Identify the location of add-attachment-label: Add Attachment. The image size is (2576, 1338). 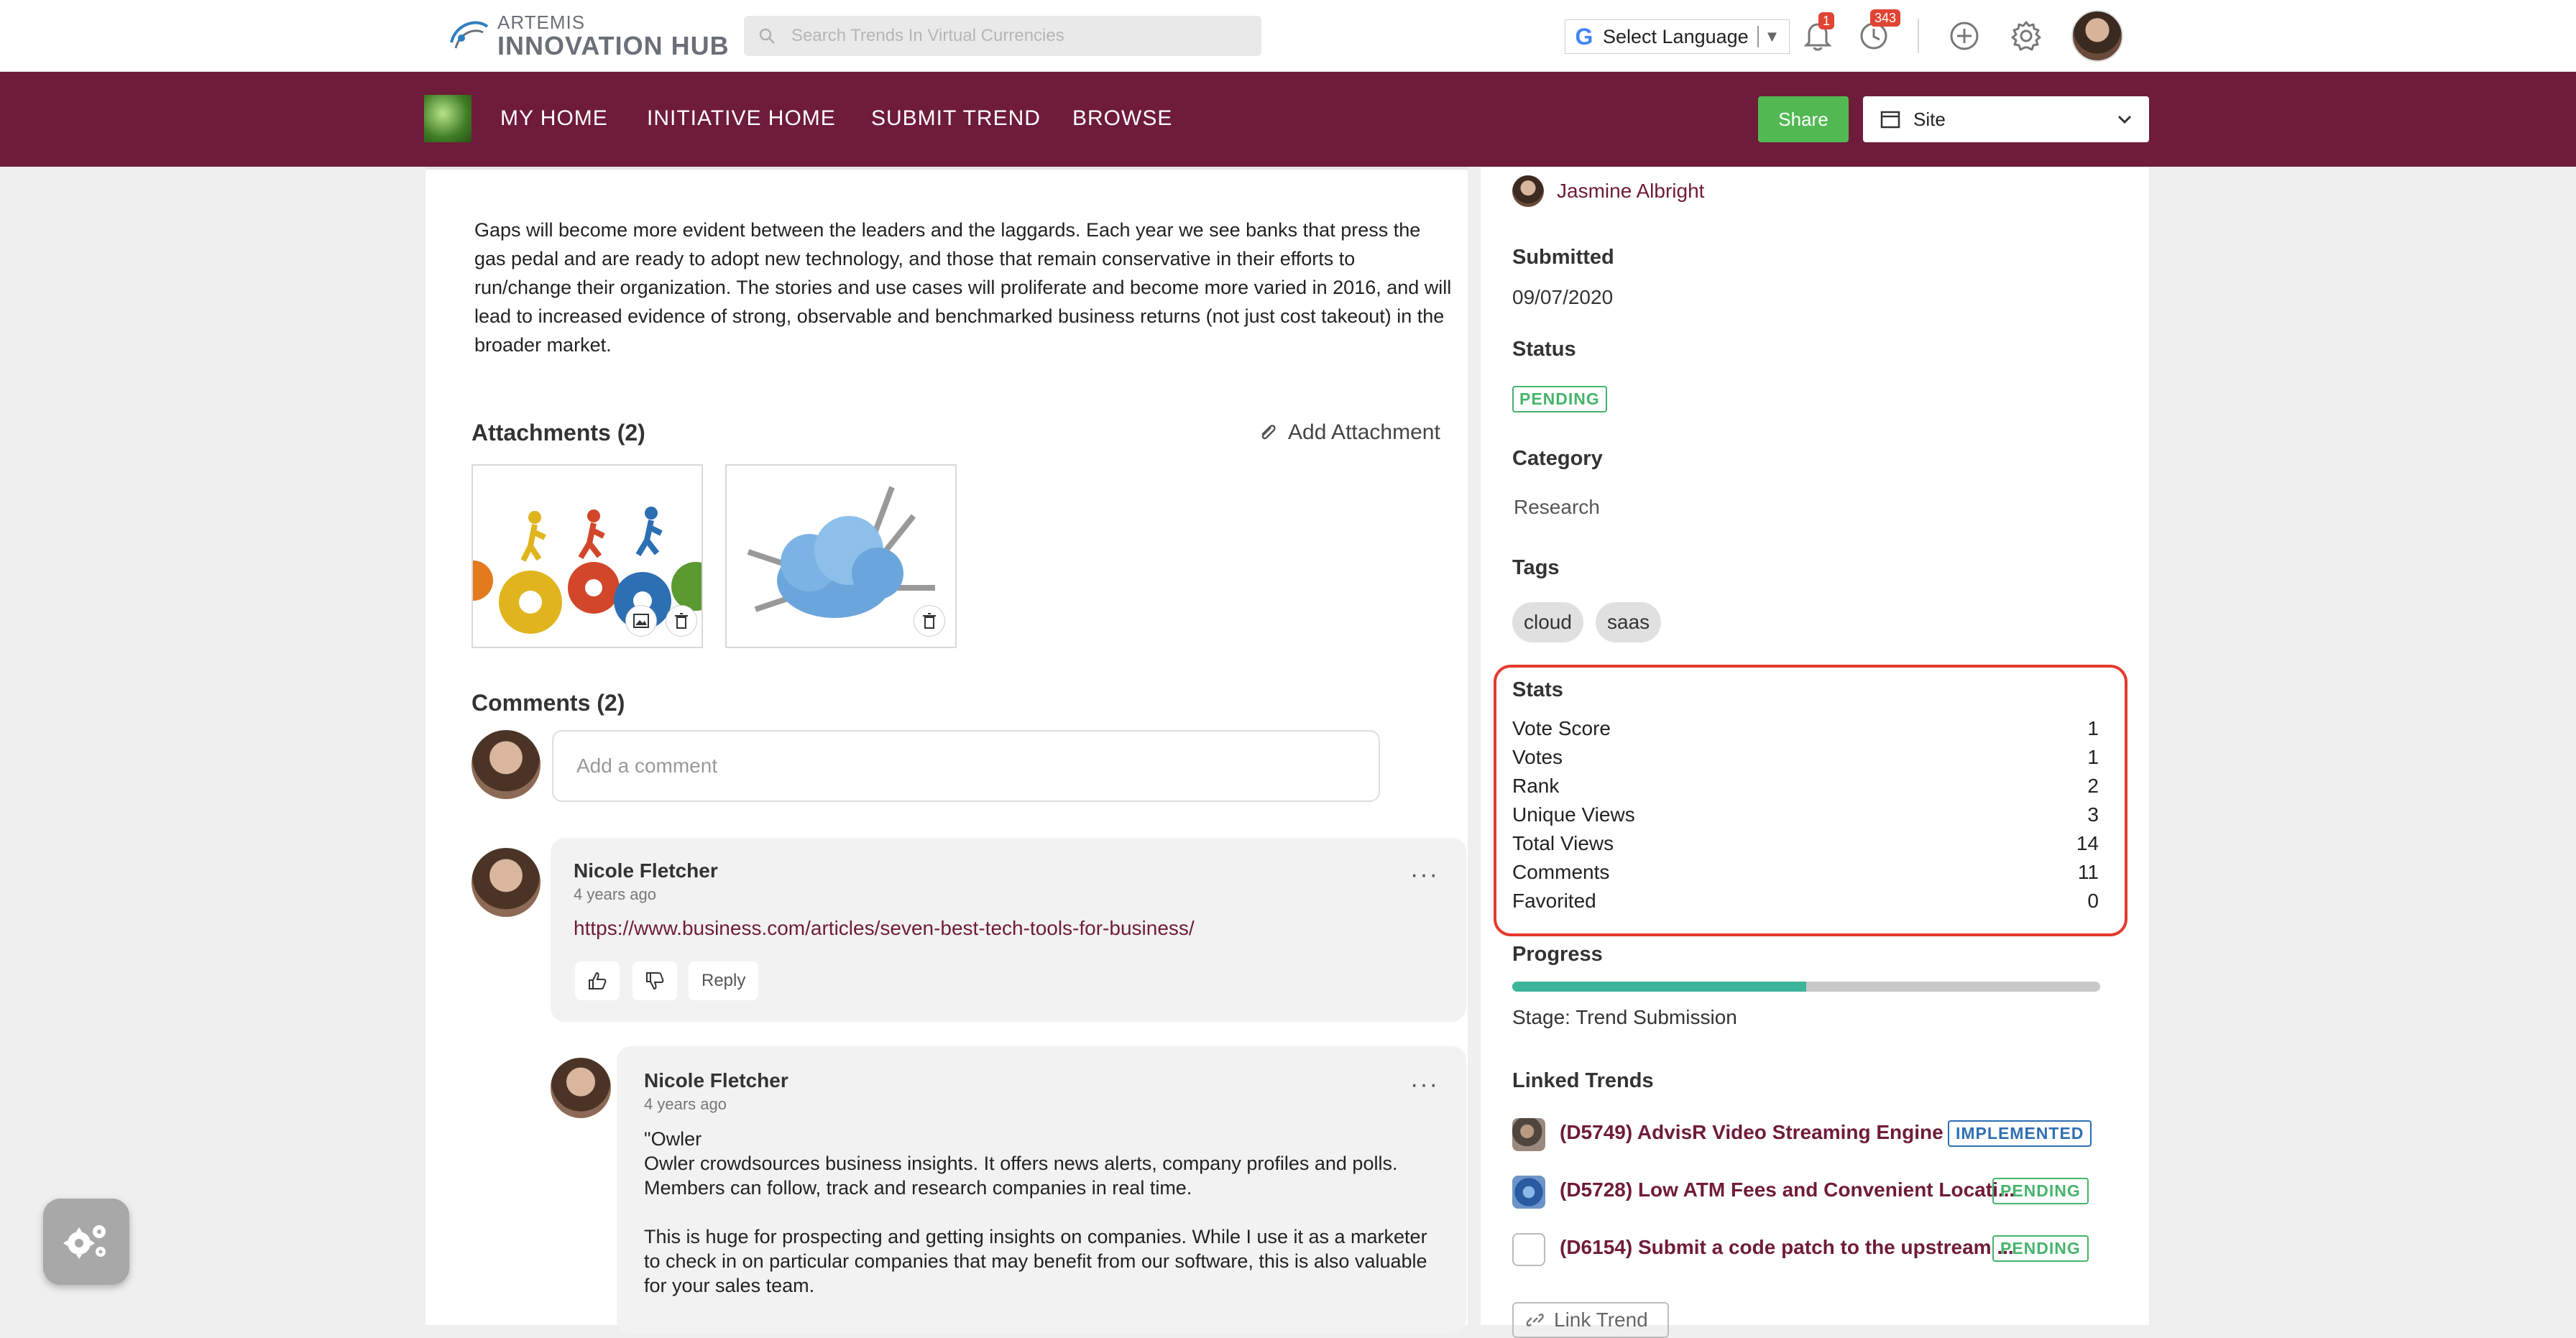
(1364, 432).